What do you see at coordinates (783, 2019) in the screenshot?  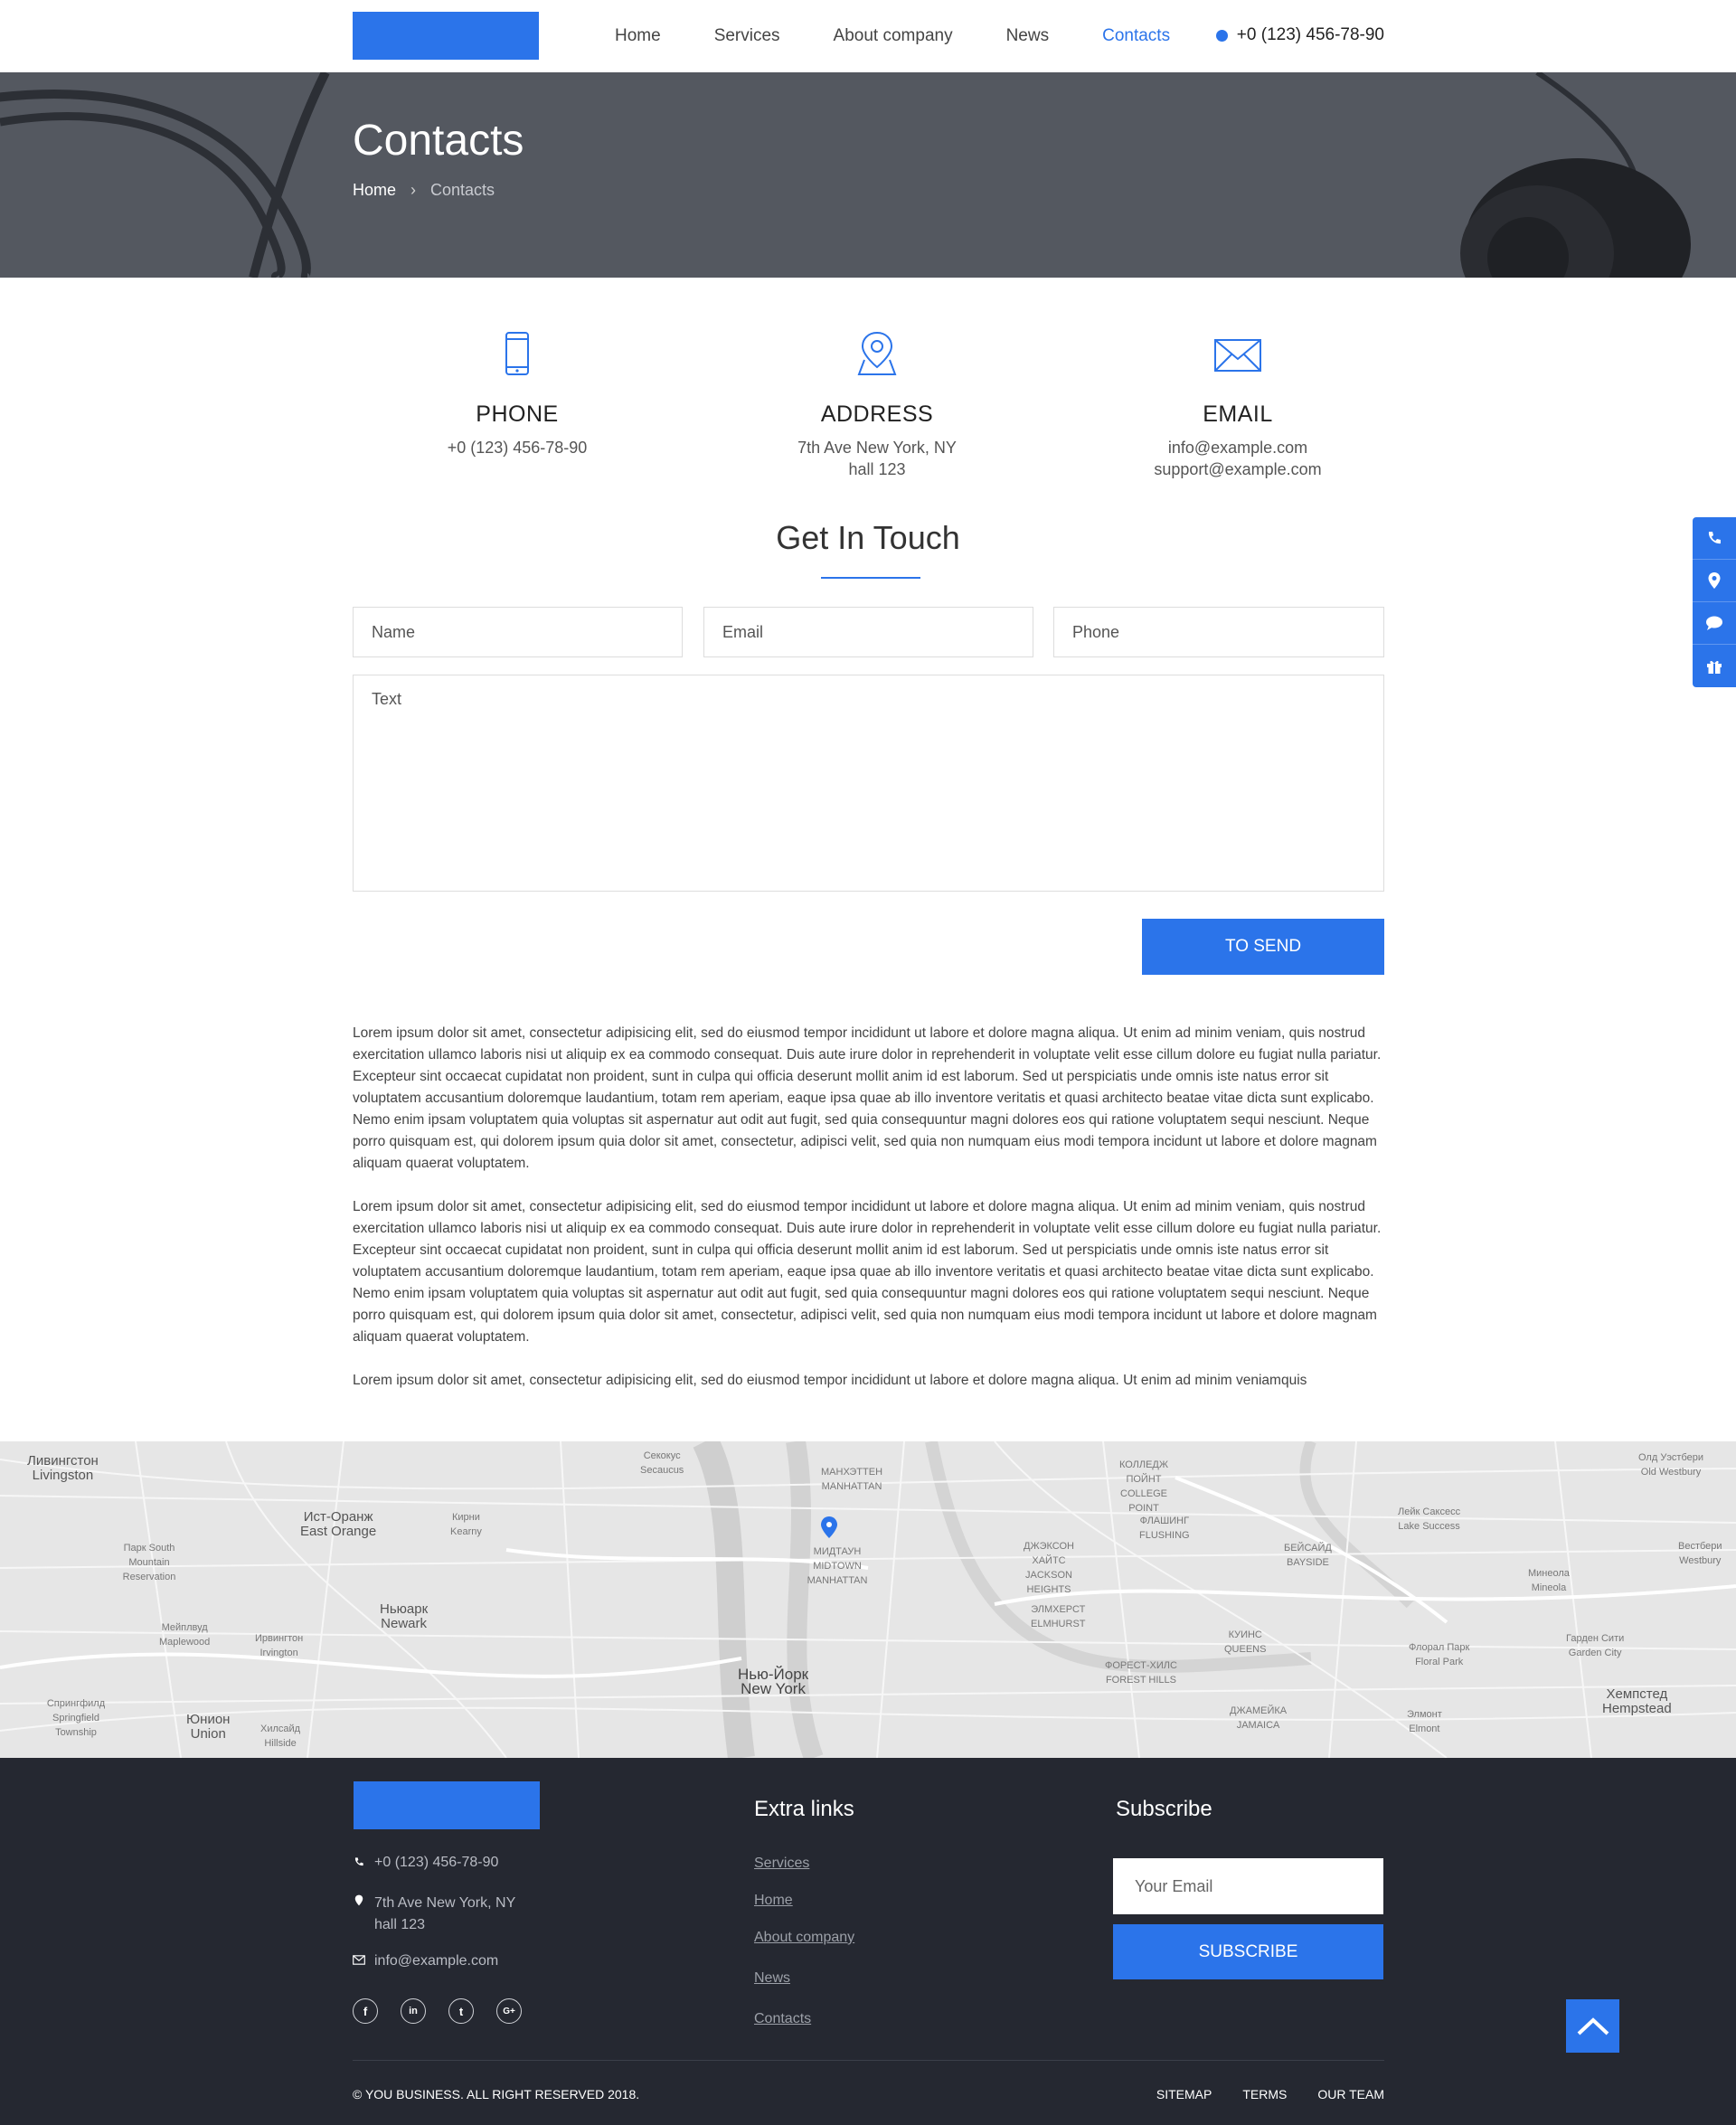 I see `footer-link-contacts: Contacts` at bounding box center [783, 2019].